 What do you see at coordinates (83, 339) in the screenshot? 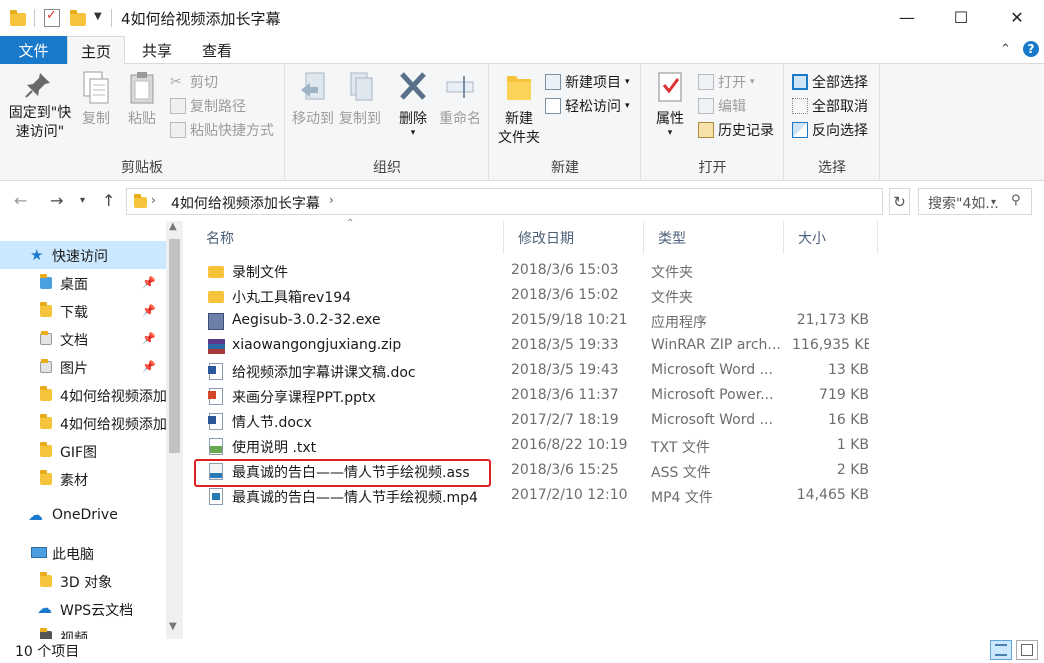
I see `nav-item-documents: 文档 📌` at bounding box center [83, 339].